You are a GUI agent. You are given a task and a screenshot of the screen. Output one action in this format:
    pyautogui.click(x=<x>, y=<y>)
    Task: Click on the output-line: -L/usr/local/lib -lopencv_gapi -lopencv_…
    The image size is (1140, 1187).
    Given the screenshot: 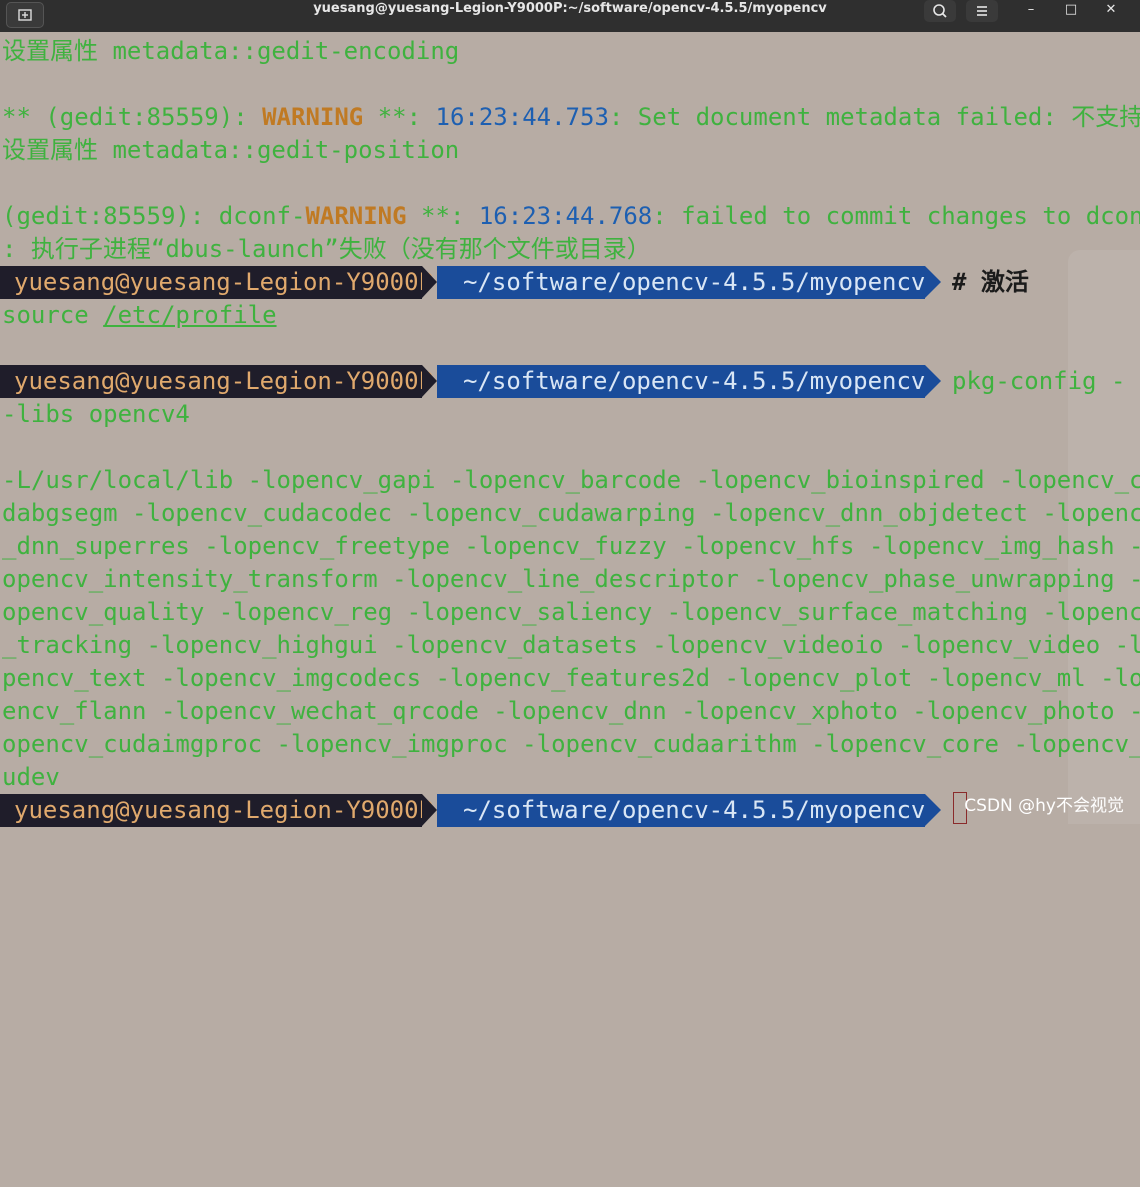 What is the action you would take?
    pyautogui.click(x=571, y=480)
    